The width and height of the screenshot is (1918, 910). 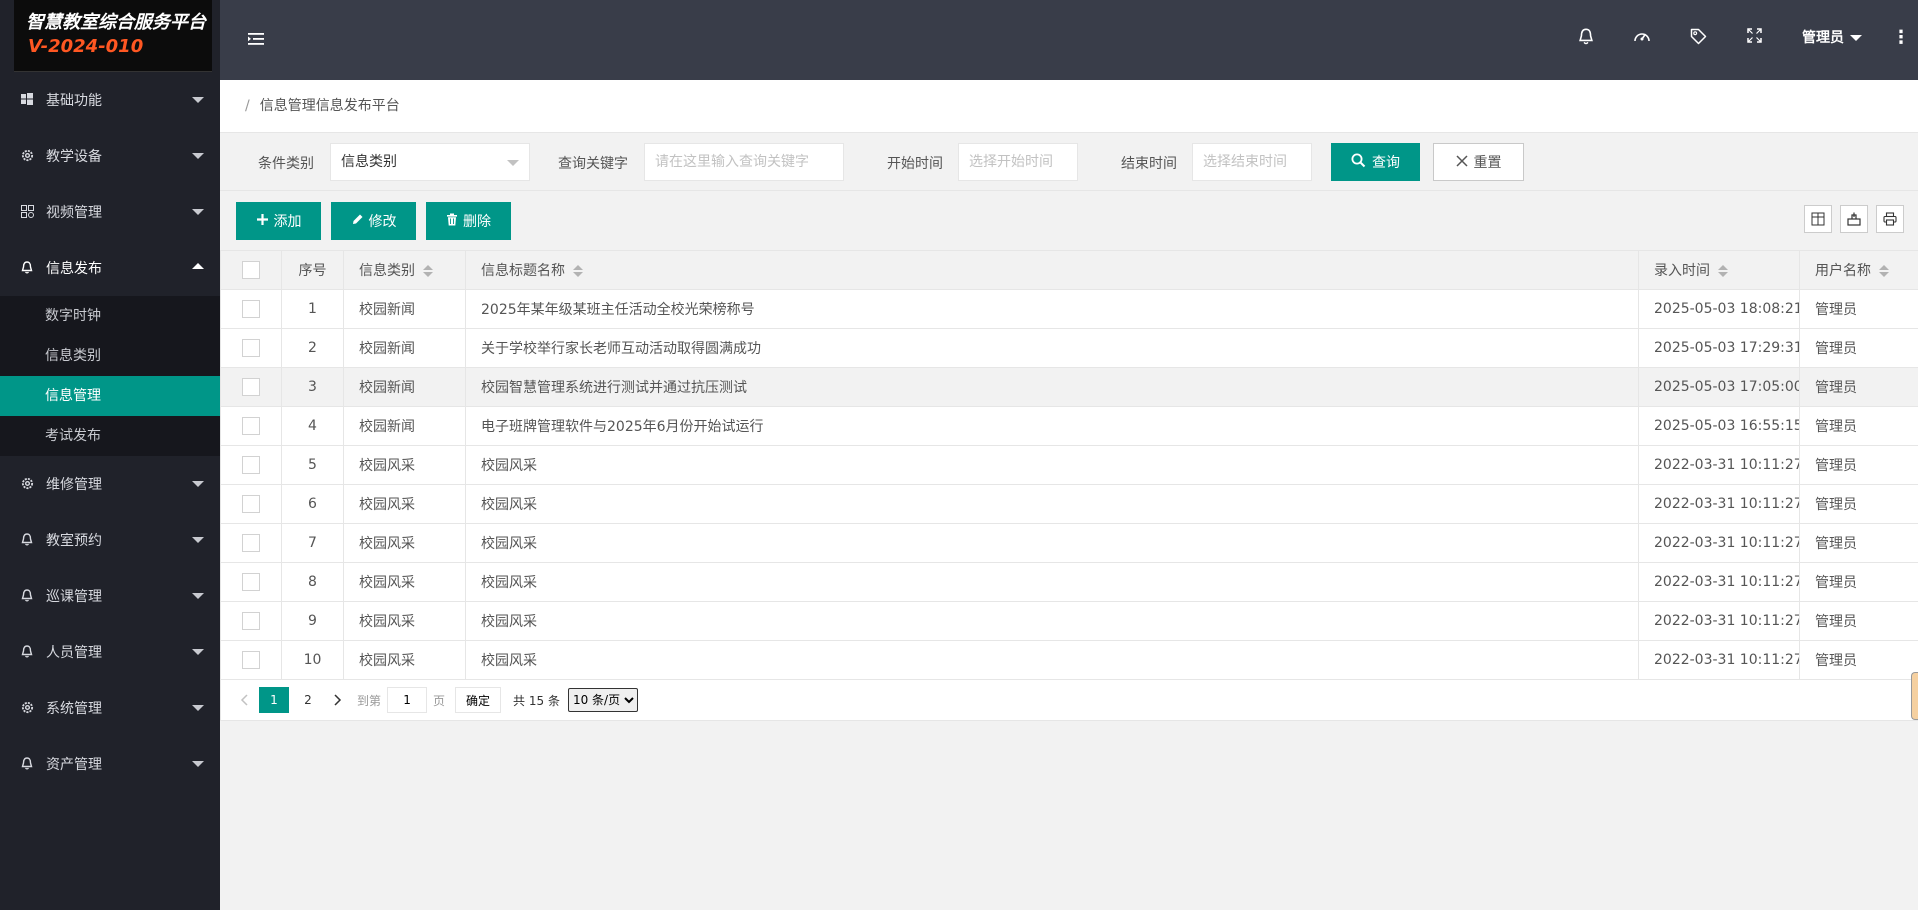 What do you see at coordinates (369, 700) in the screenshot?
I see `goto-label: 到第` at bounding box center [369, 700].